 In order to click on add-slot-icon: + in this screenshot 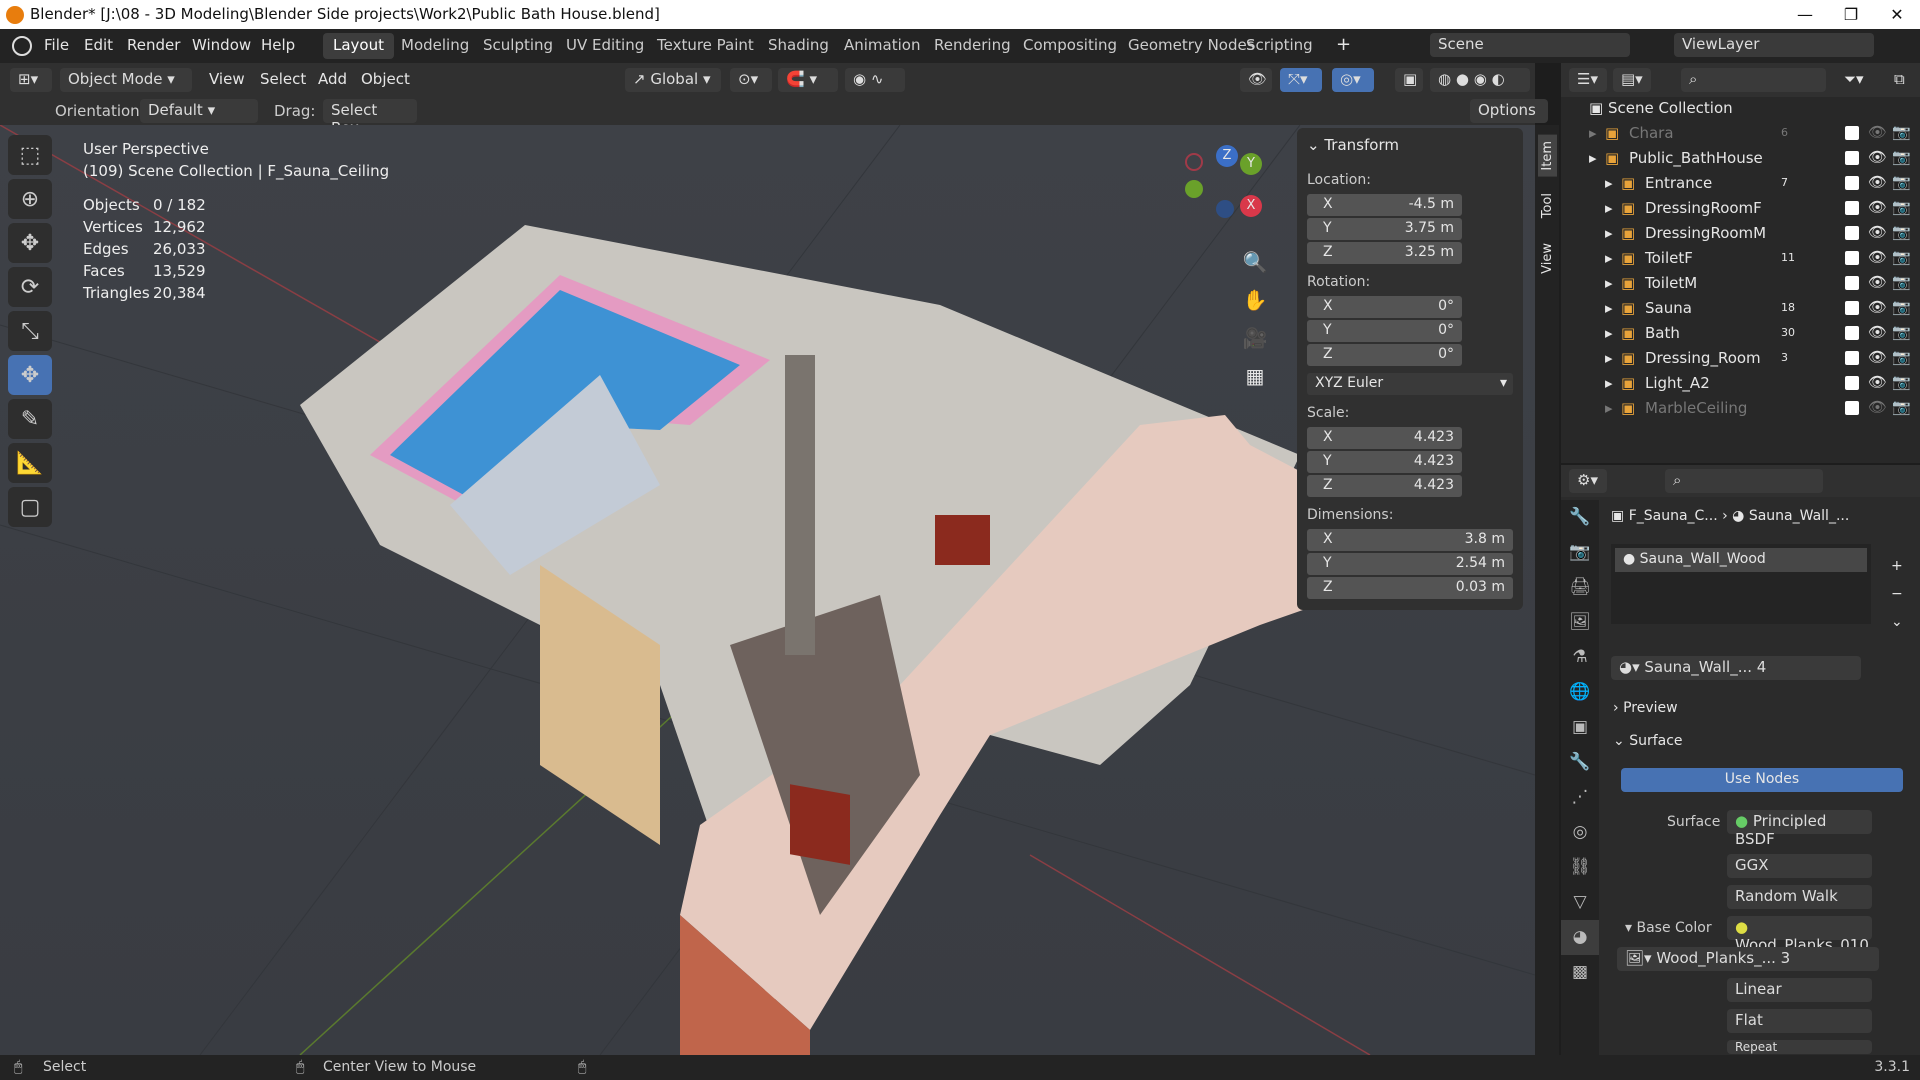, I will do `click(1897, 566)`.